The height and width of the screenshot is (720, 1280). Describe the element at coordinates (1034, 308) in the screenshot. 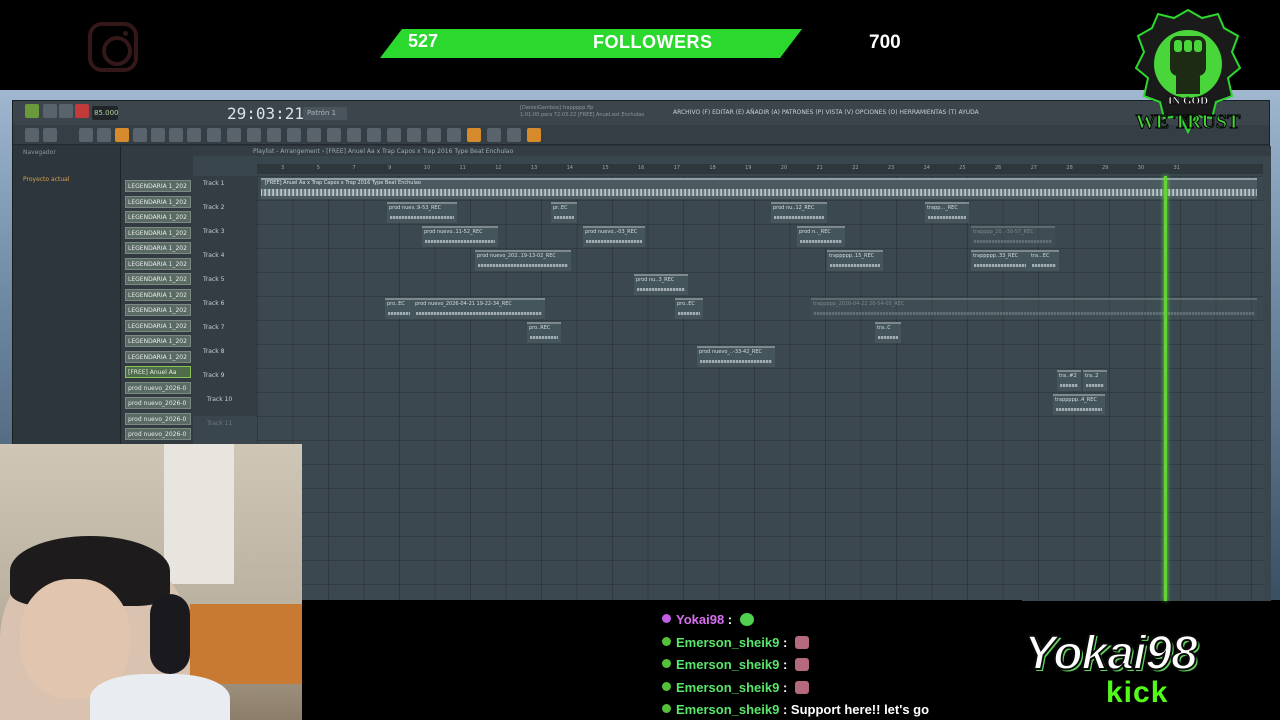

I see `audio-clip: trappppp_2026-04-22 20-54-05_REC` at that location.